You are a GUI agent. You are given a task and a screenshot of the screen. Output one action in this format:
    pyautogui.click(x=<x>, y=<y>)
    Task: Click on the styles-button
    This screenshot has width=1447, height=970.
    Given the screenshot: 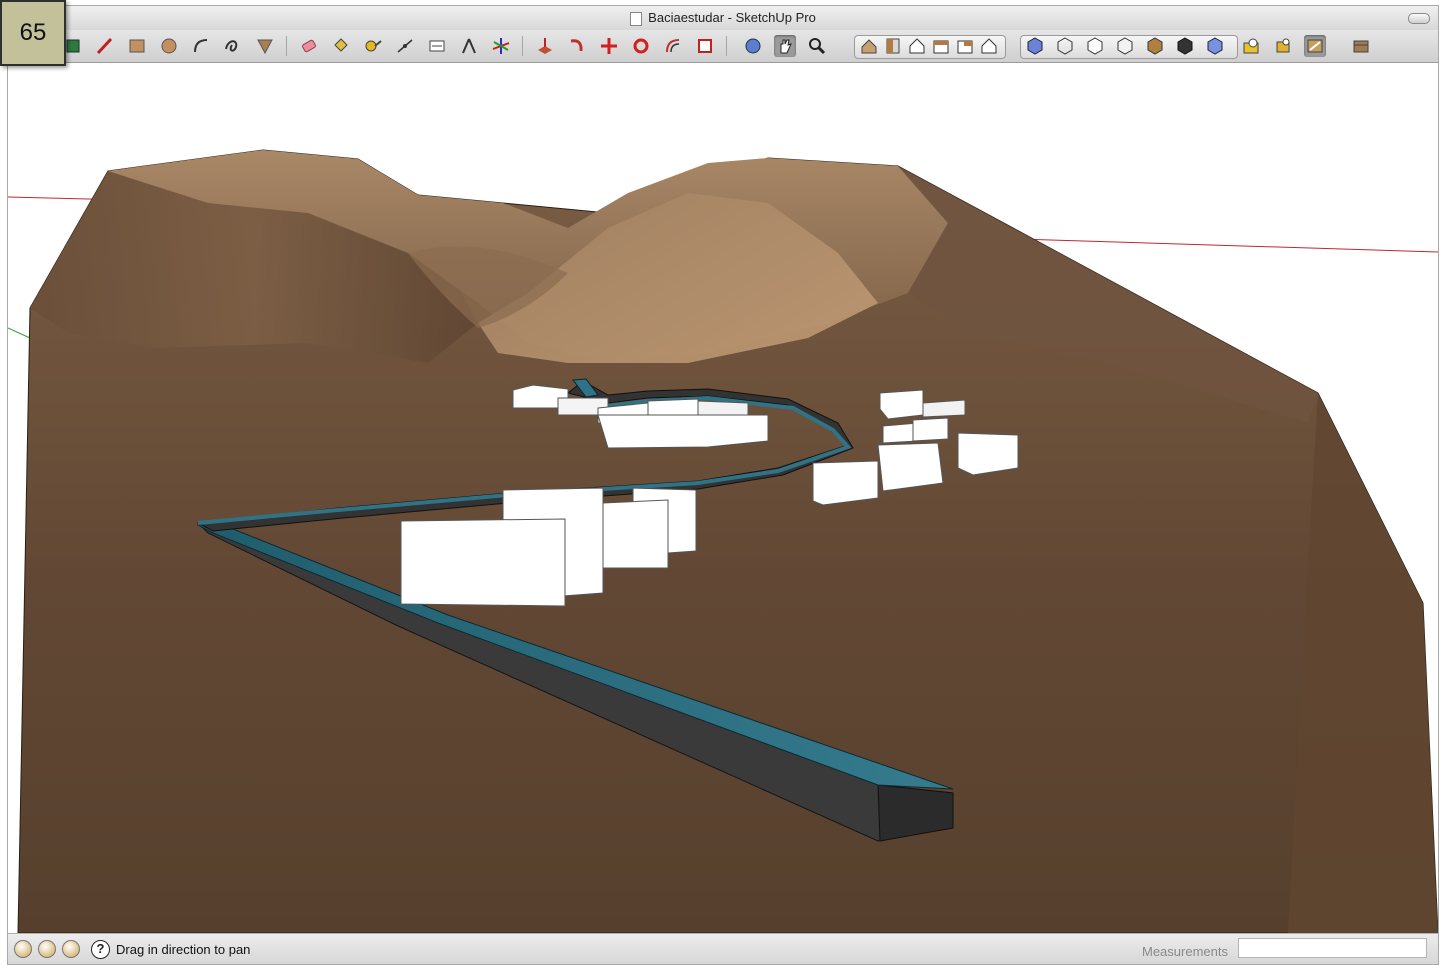 What is the action you would take?
    pyautogui.click(x=1315, y=46)
    